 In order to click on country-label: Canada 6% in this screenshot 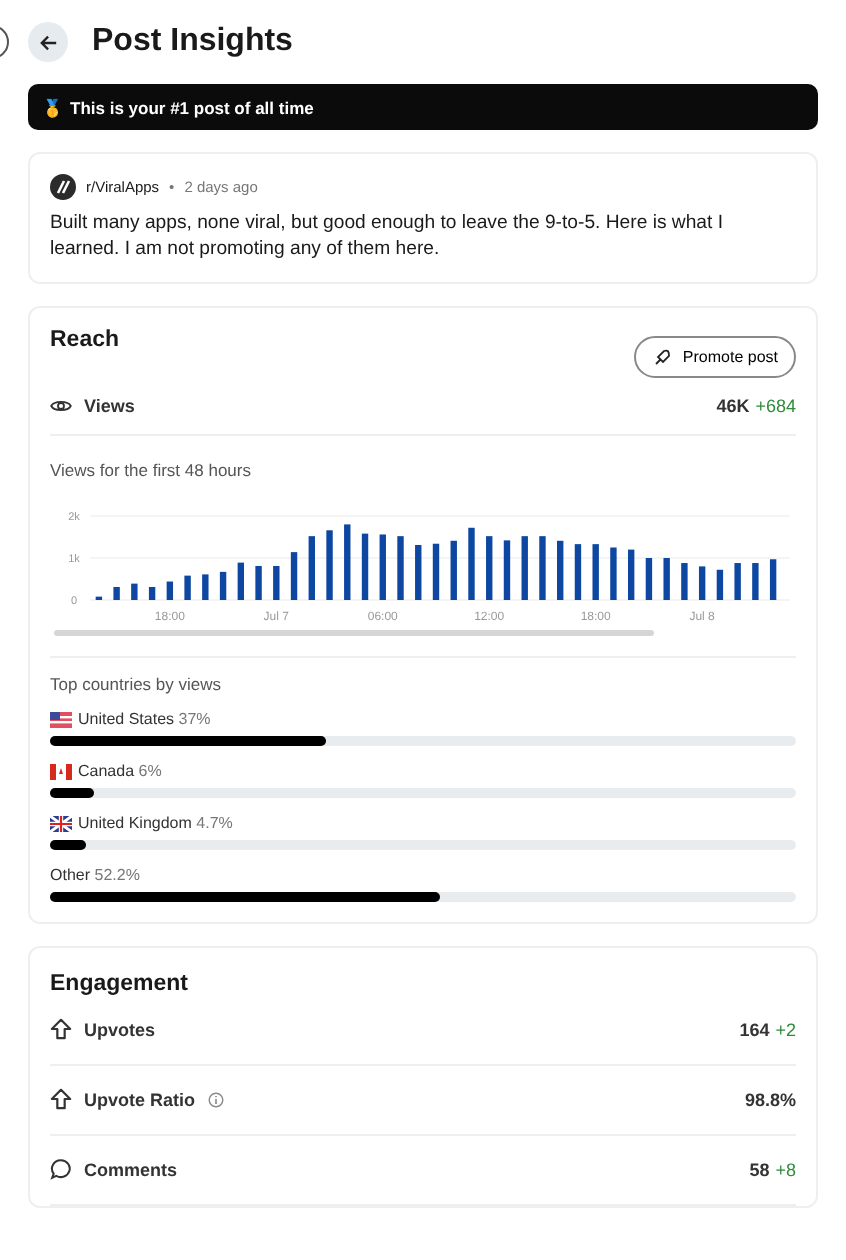, I will do `click(120, 771)`.